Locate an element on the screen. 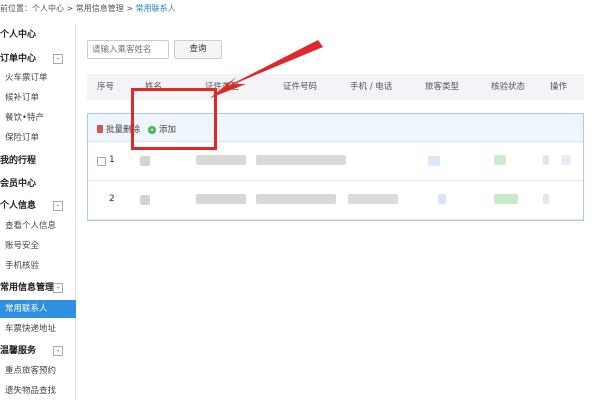  sidebar-item-lost-items: 遗失物品查找 is located at coordinates (38, 391).